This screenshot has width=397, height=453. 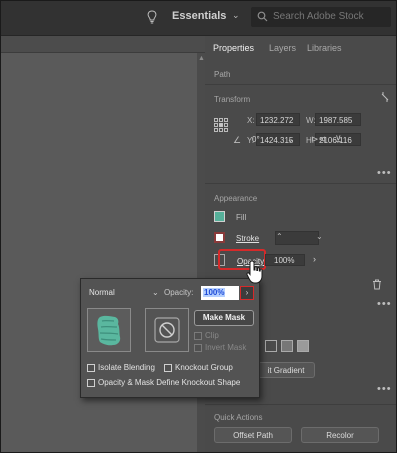 I want to click on opacity-field: 100%, so click(x=285, y=260).